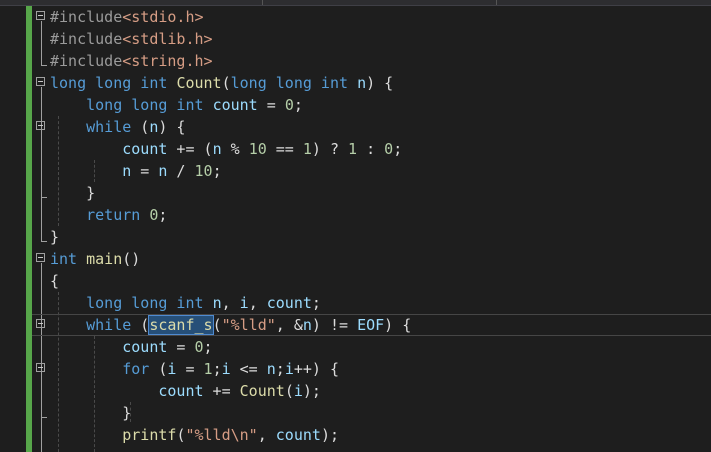 The width and height of the screenshot is (711, 452). What do you see at coordinates (127, 17) in the screenshot?
I see `code-text: #include<stdio.h>` at bounding box center [127, 17].